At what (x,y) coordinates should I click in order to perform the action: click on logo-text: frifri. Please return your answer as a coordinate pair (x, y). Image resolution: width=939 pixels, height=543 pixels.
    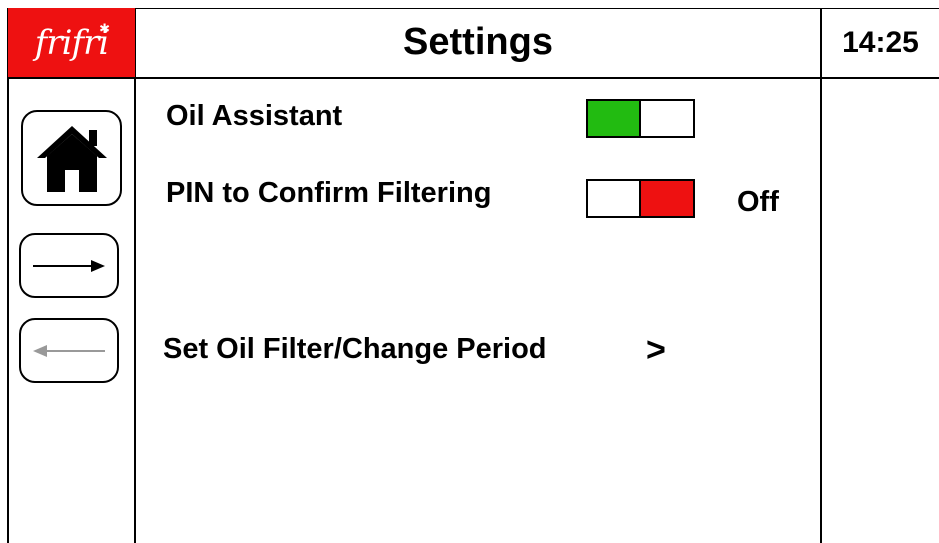
    Looking at the image, I should click on (71, 42).